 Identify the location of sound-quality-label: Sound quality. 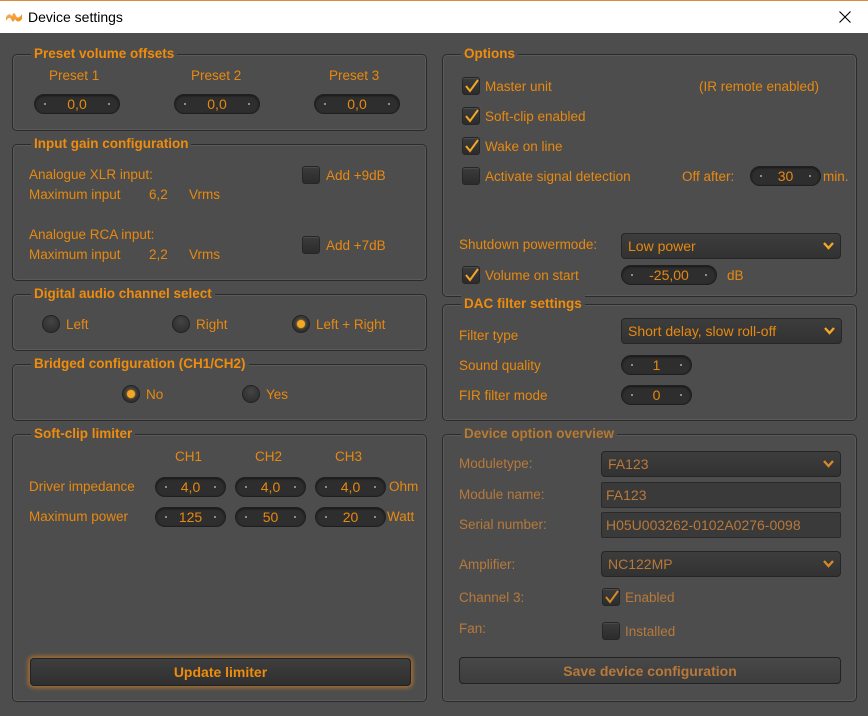
(500, 365).